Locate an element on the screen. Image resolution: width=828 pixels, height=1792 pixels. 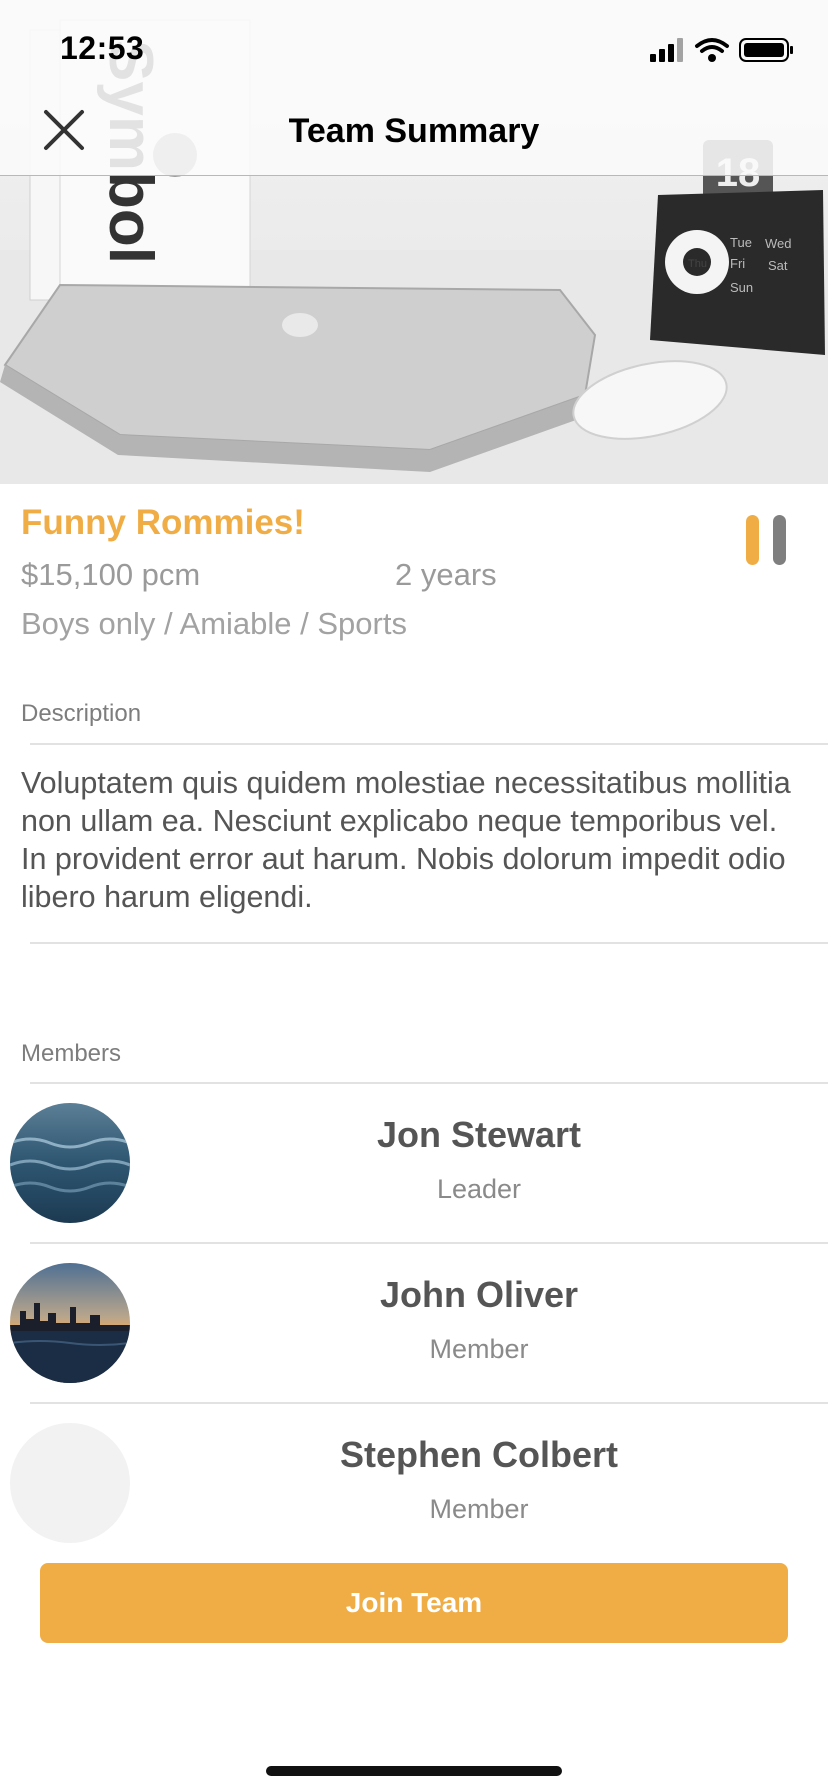
status-icons is located at coordinates (723, 50).